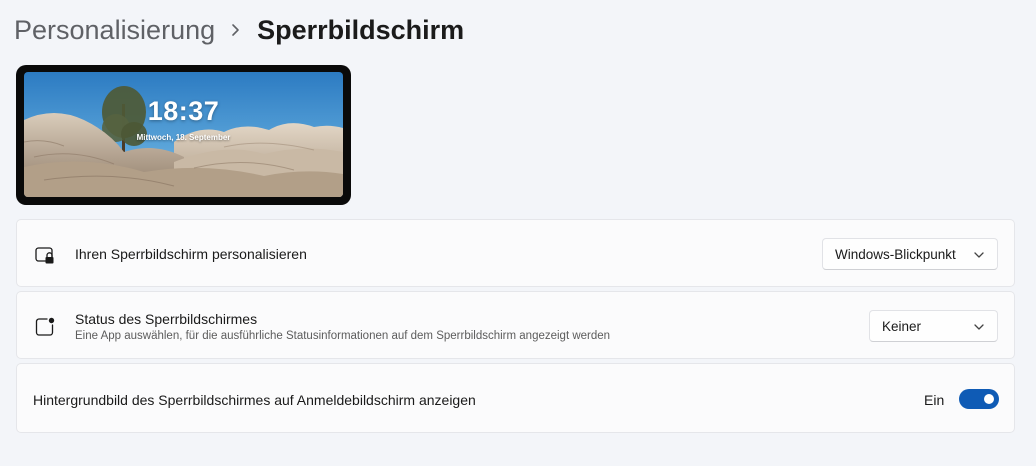  Describe the element at coordinates (933, 326) in the screenshot. I see `lock-screen-status-dropdown: Keiner` at that location.